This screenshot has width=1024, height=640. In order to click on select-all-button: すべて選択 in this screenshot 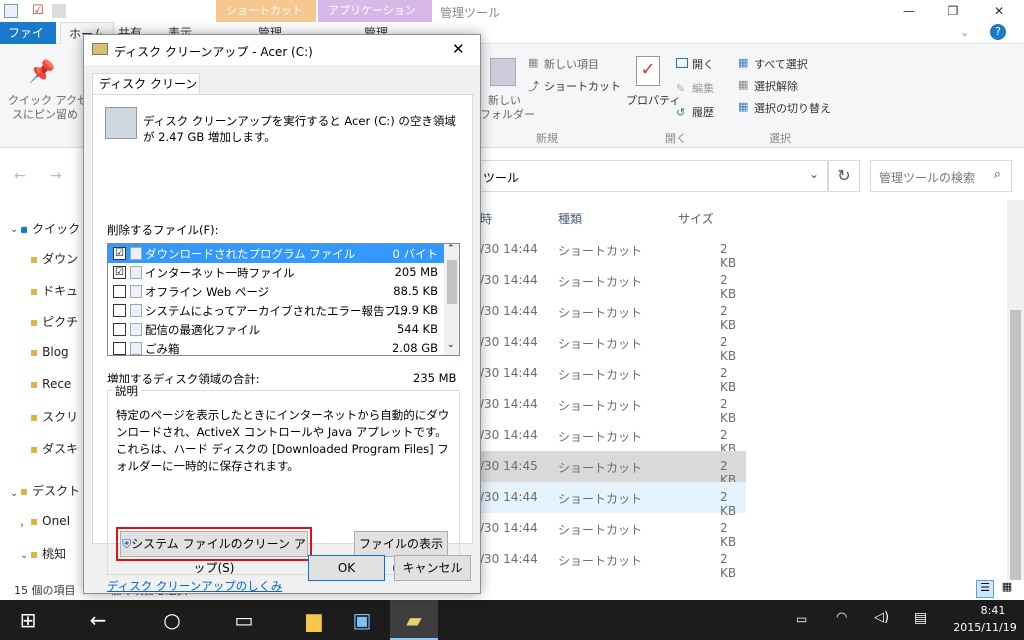, I will do `click(781, 64)`.